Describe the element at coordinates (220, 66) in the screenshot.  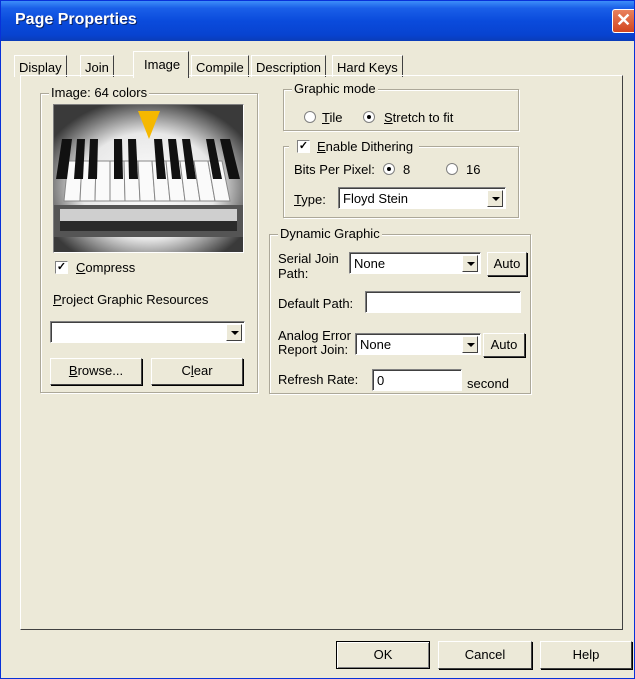
I see `tab-compile: Compile` at that location.